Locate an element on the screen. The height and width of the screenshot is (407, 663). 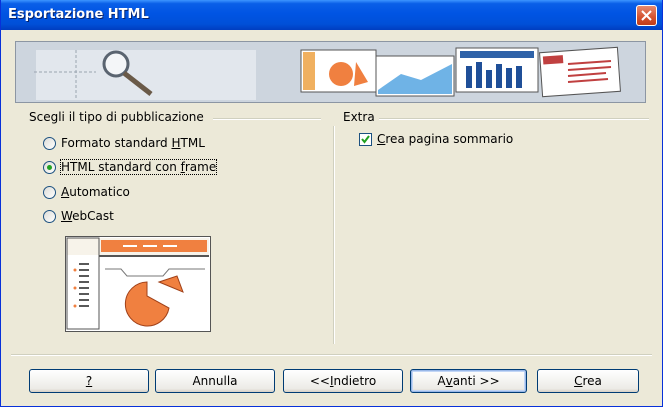
footer-separator is located at coordinates (331, 355).